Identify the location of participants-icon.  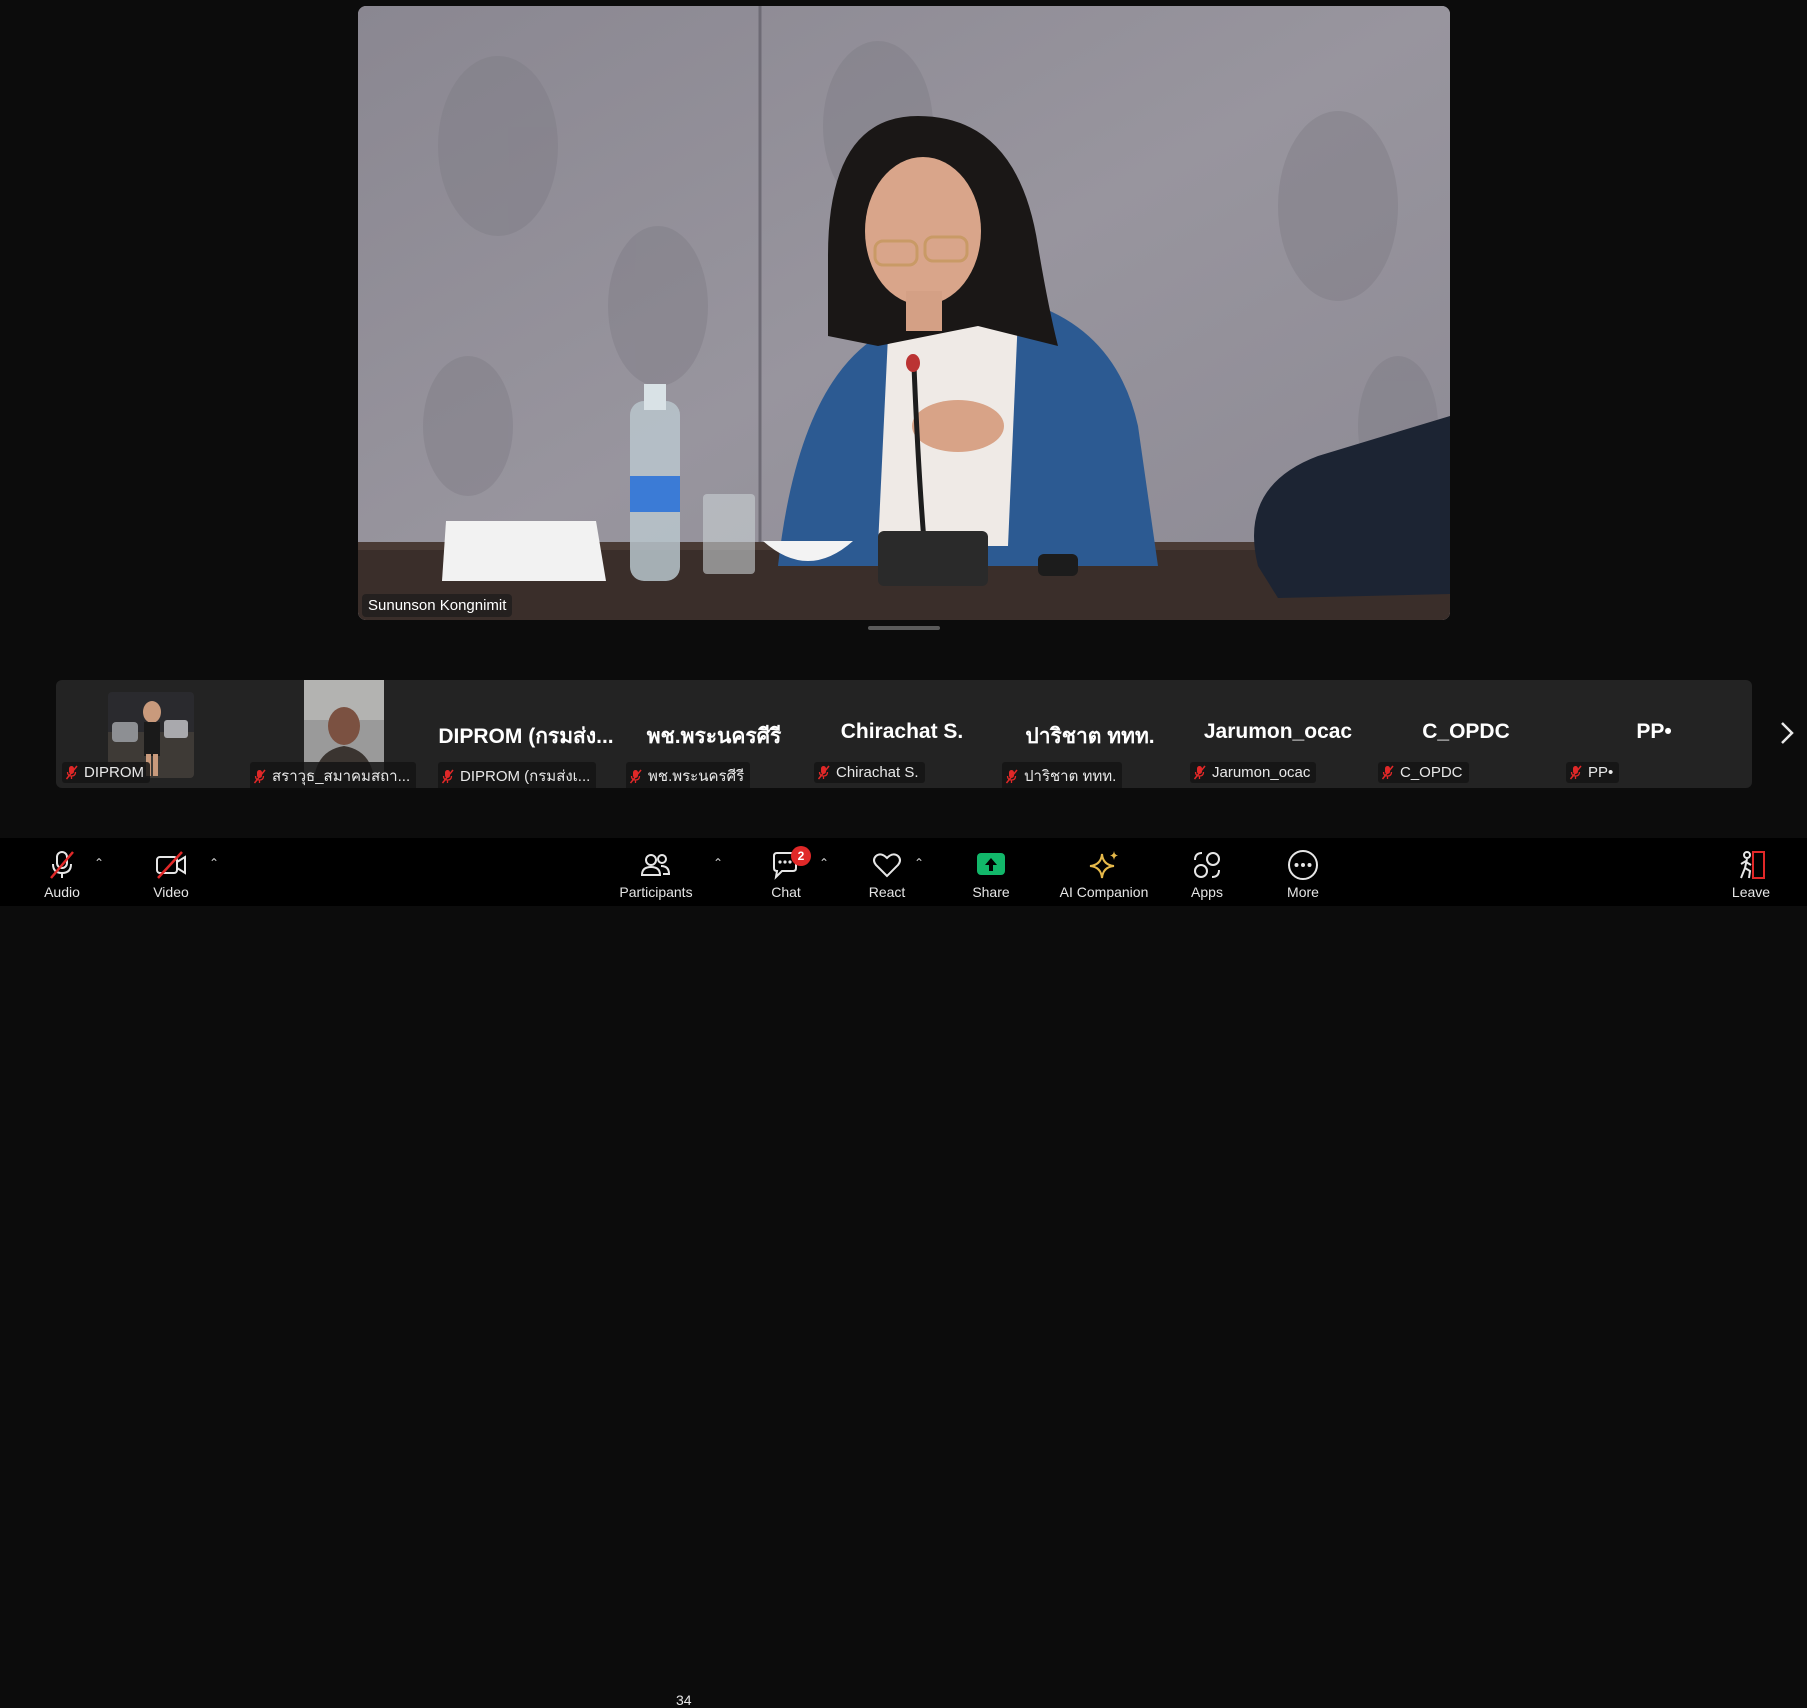
(655, 865).